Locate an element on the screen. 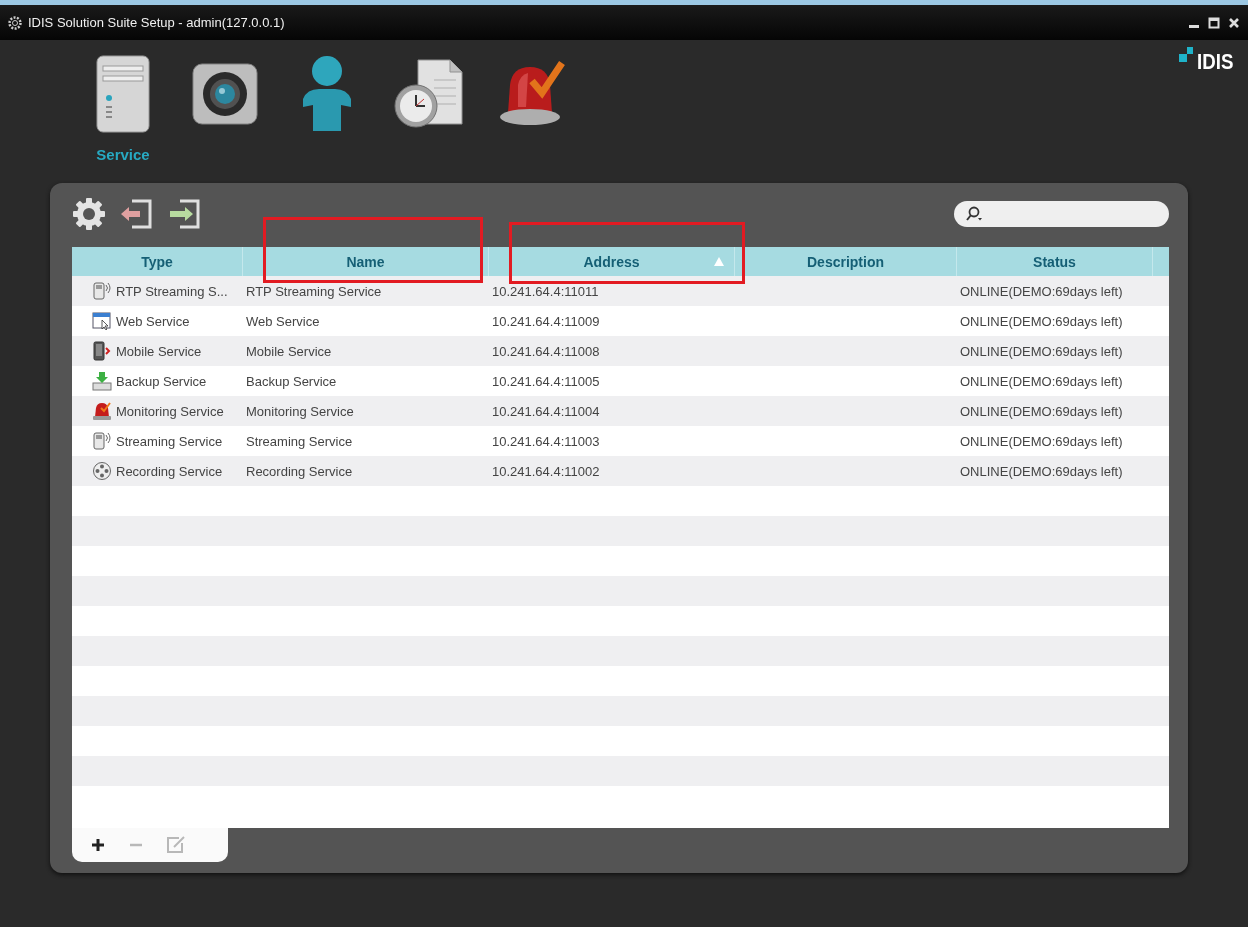 The image size is (1248, 927). gear-icon is located at coordinates (15, 22).